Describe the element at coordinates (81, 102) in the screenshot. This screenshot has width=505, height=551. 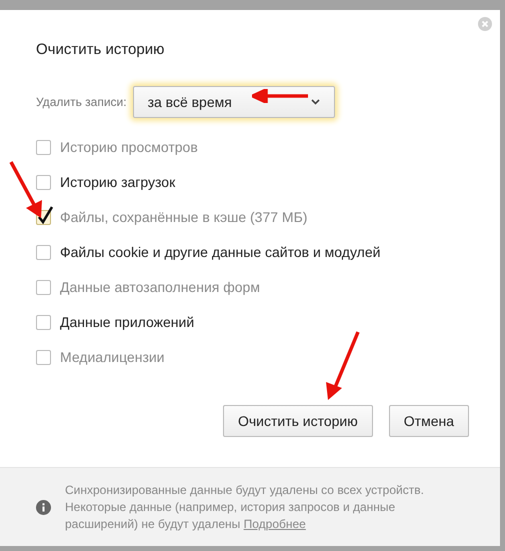
I see `range-label: Удалить записи:` at that location.